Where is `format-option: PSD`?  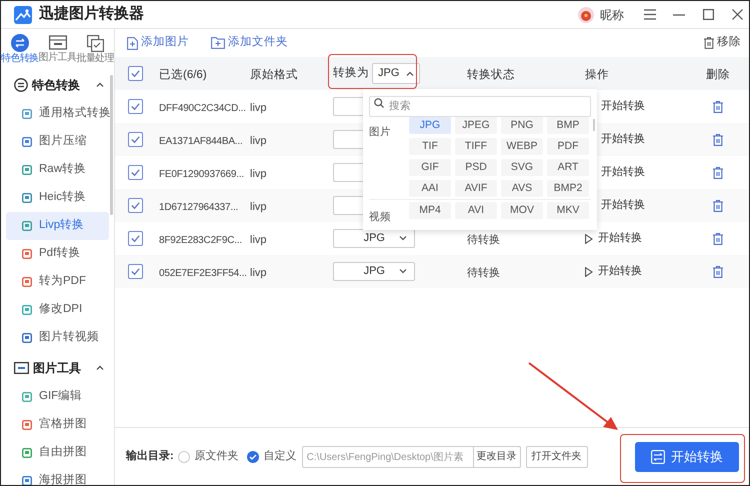 format-option: PSD is located at coordinates (476, 167).